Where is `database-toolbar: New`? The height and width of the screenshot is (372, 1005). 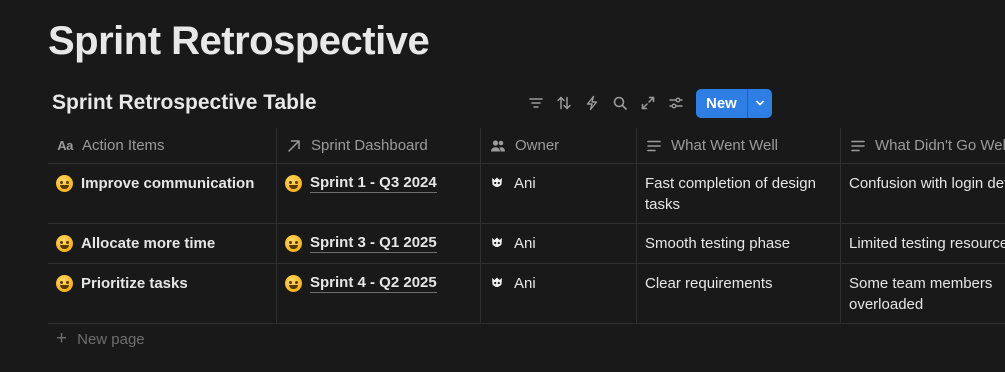 database-toolbar: New is located at coordinates (647, 103).